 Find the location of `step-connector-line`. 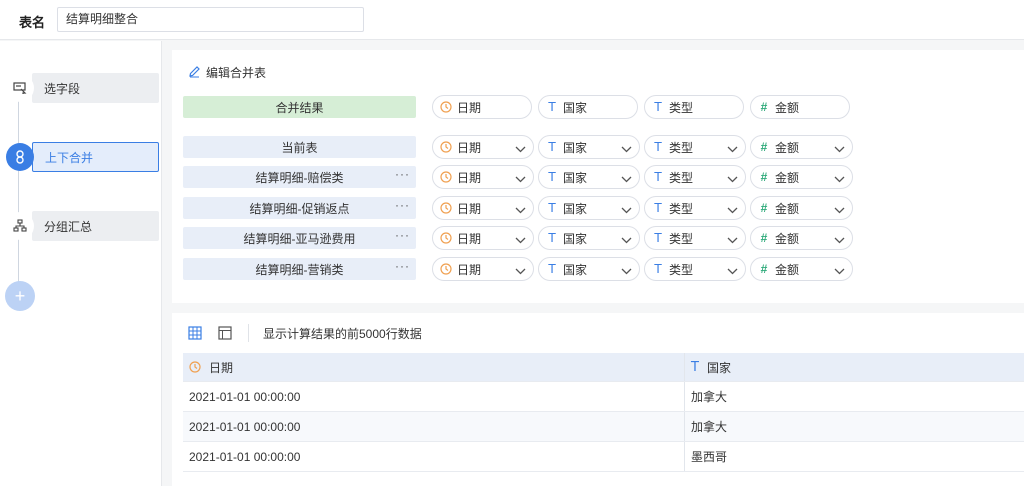

step-connector-line is located at coordinates (18, 189).